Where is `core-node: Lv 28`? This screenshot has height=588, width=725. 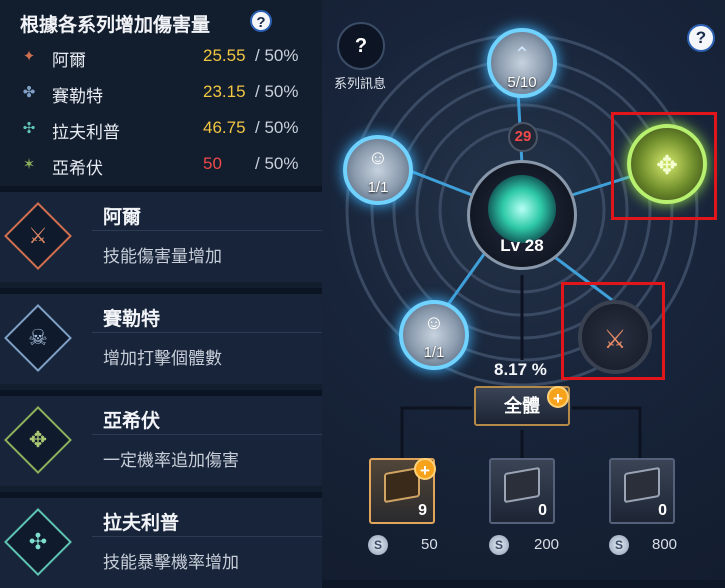 core-node: Lv 28 is located at coordinates (522, 215).